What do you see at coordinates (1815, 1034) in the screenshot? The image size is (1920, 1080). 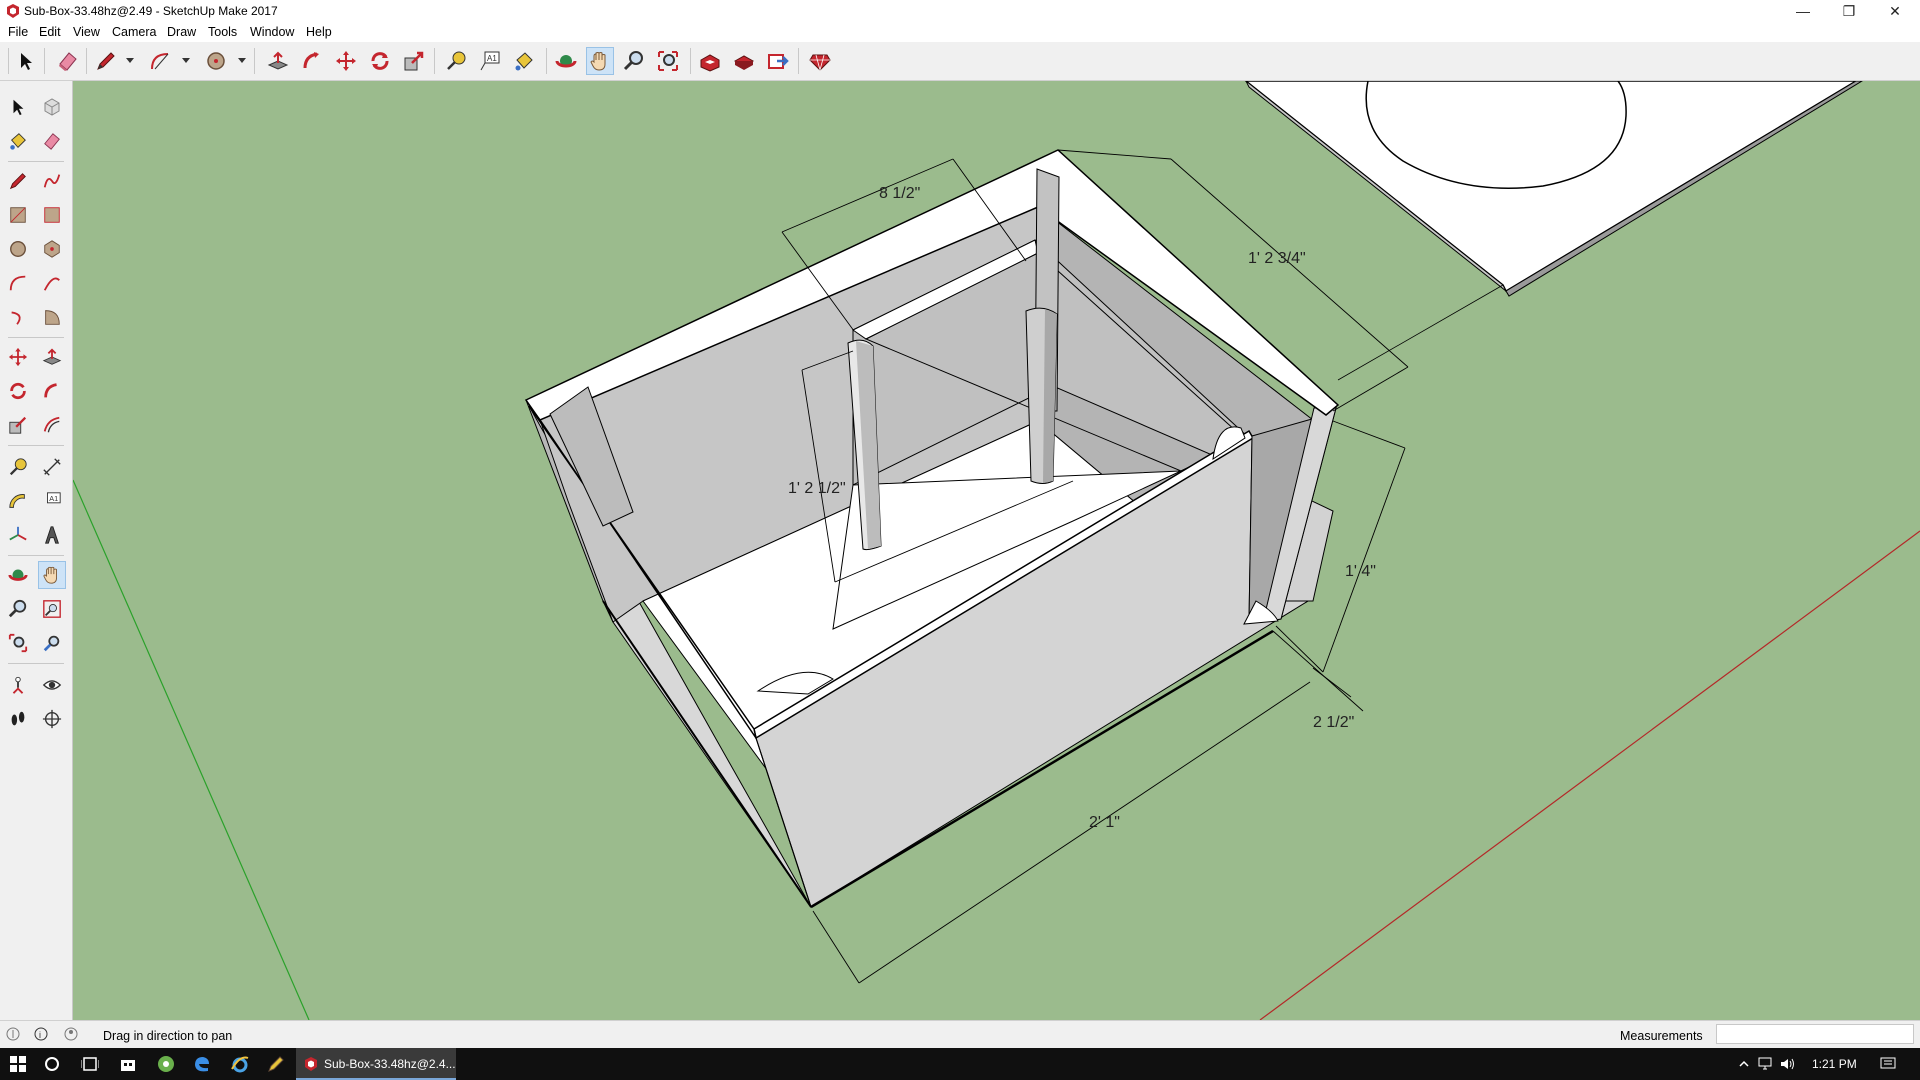 I see `measurements-input` at bounding box center [1815, 1034].